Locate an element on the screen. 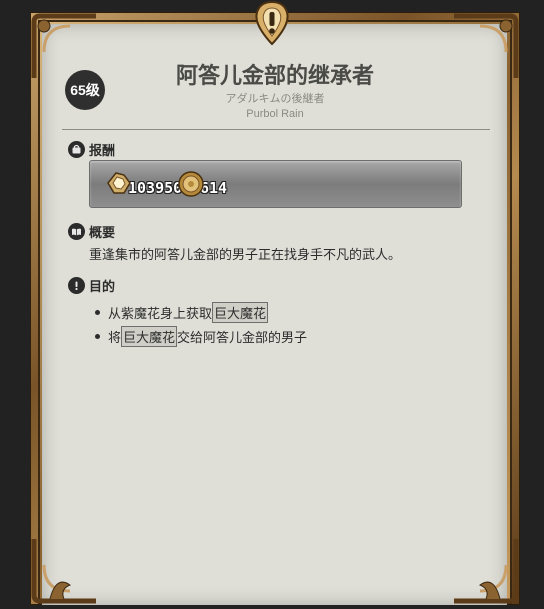 The width and height of the screenshot is (544, 609). experience-icon is located at coordinates (119, 184).